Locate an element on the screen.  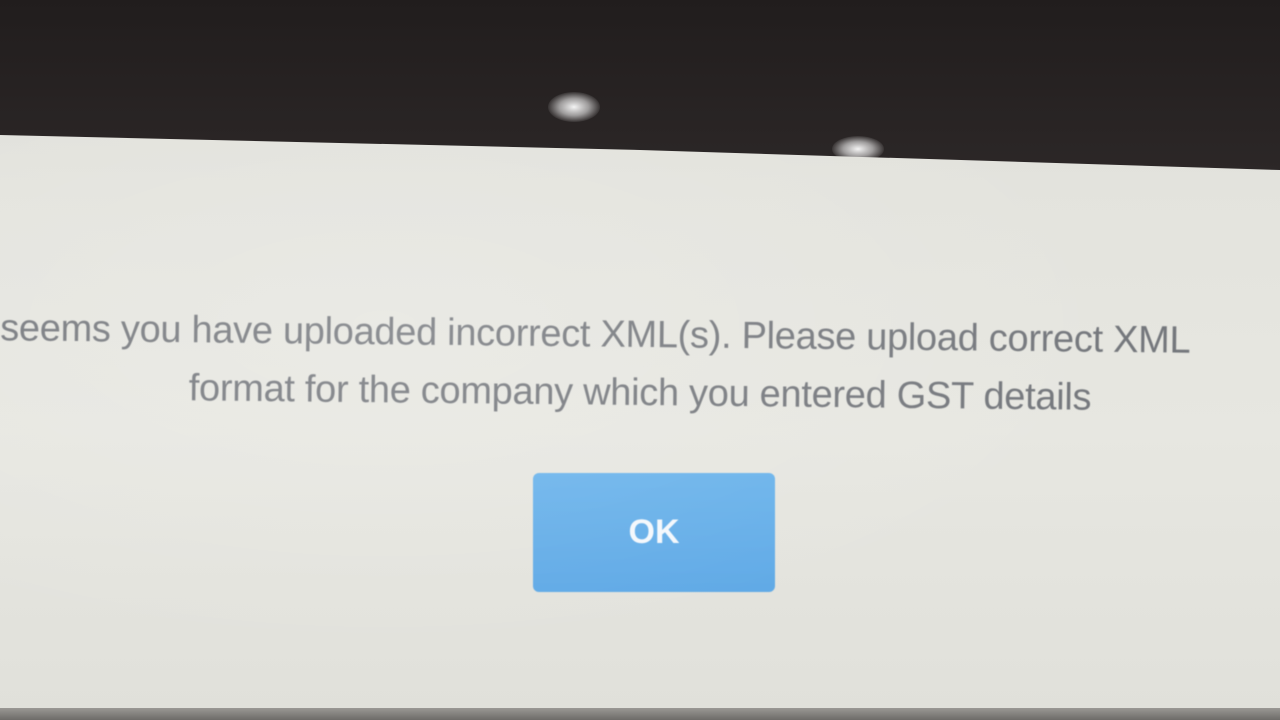
light-reflection is located at coordinates (574, 107).